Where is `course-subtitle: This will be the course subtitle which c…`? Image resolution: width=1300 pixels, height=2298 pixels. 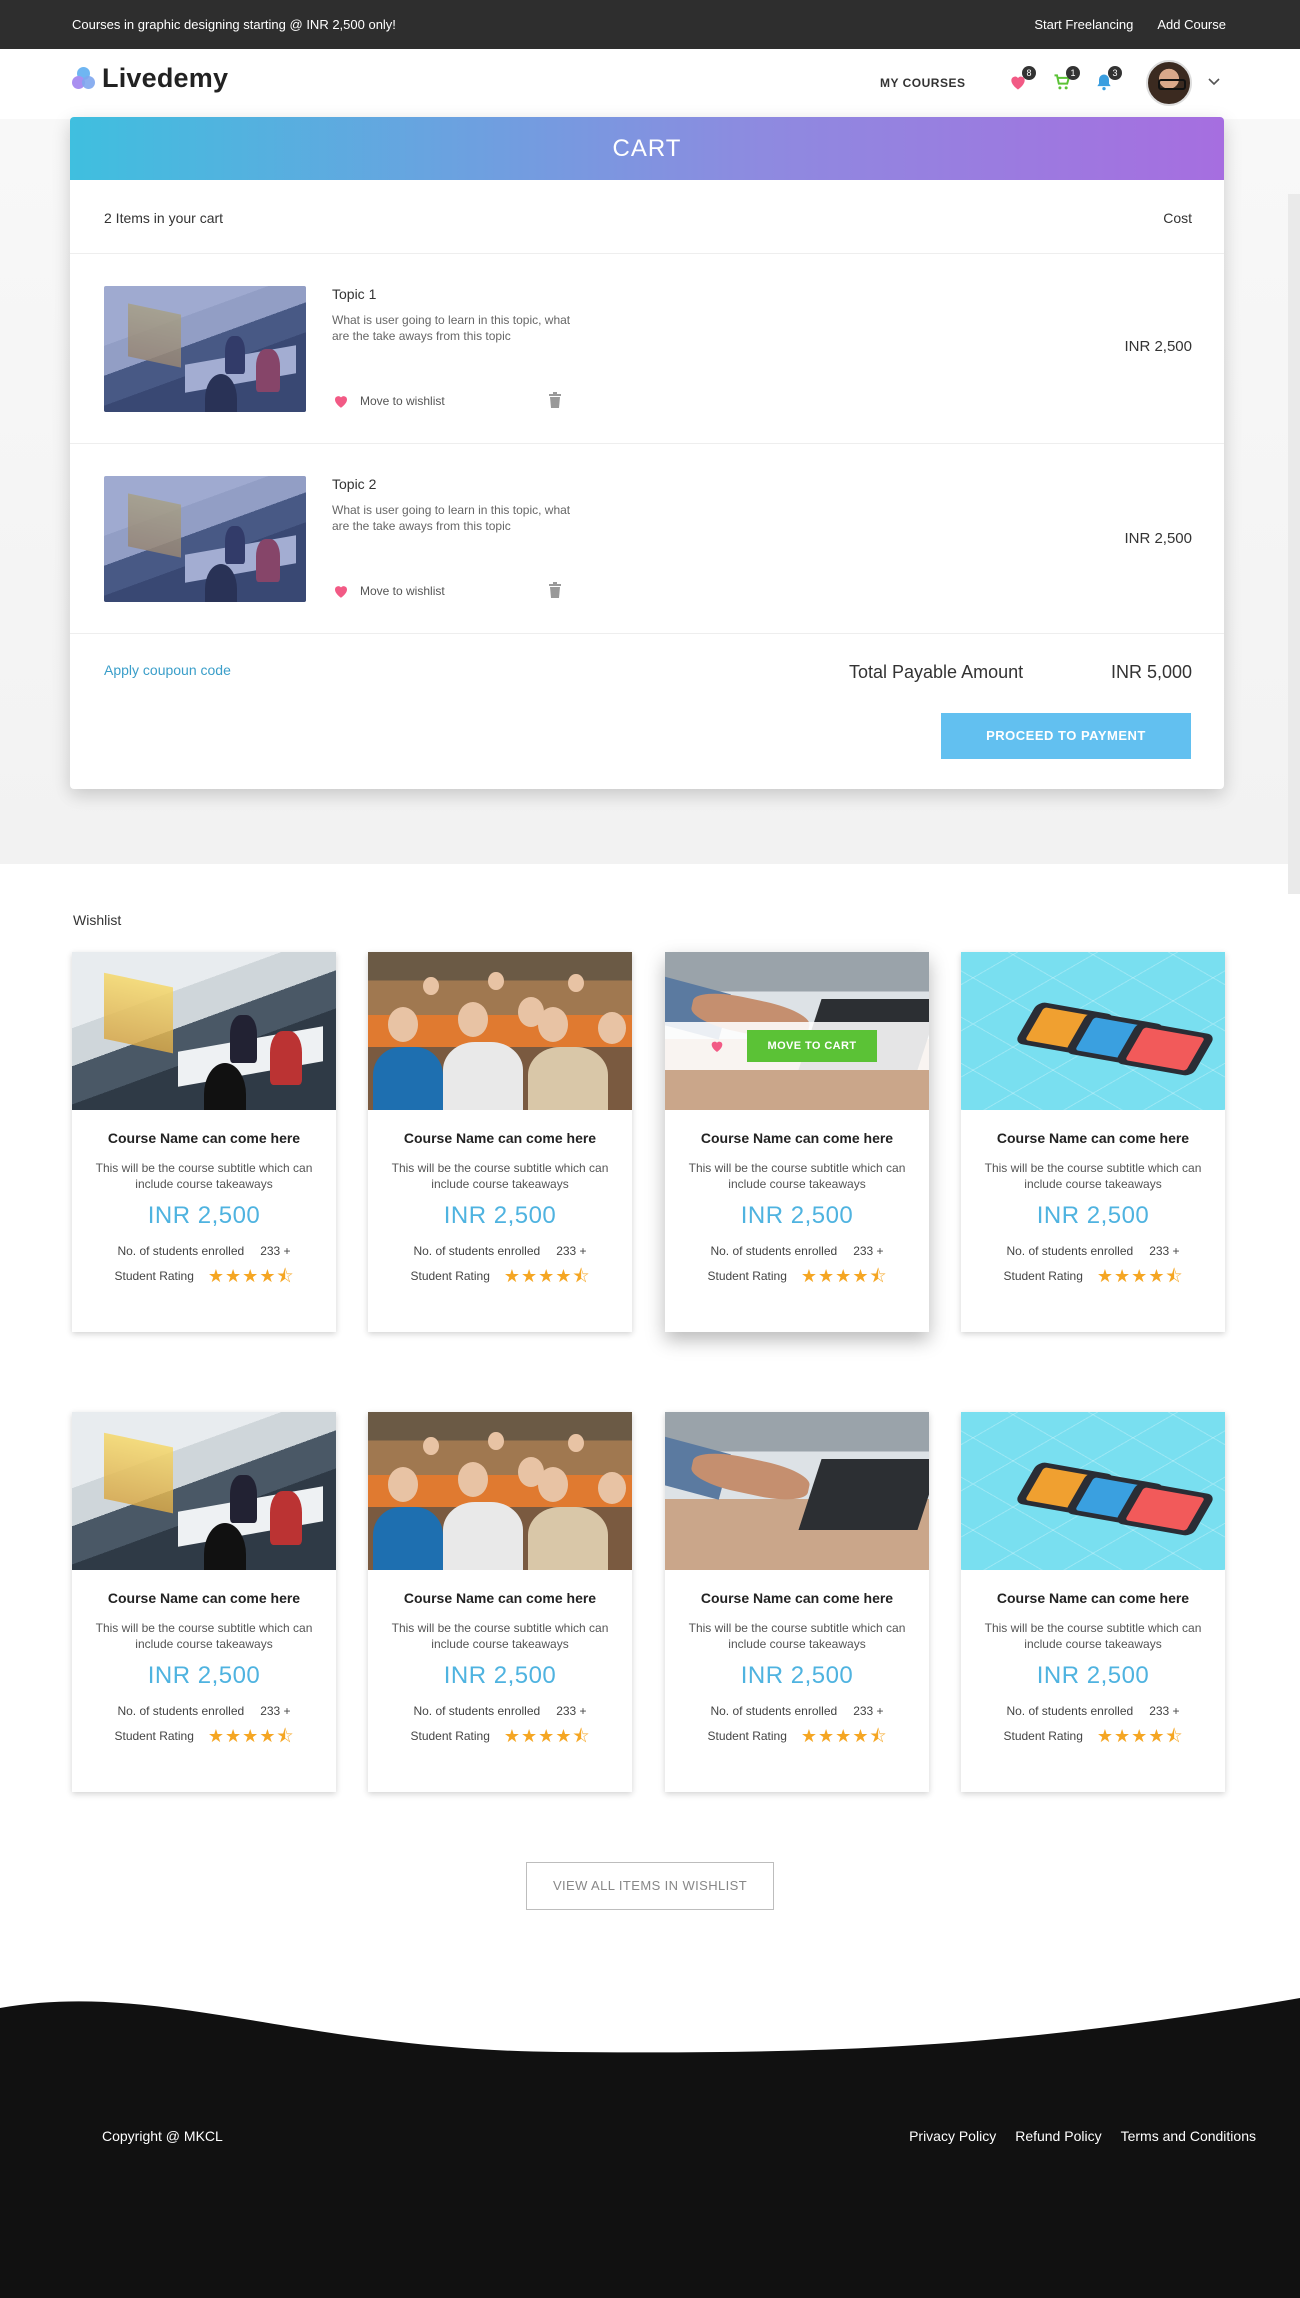
course-subtitle: This will be the course subtitle which c… is located at coordinates (797, 1636).